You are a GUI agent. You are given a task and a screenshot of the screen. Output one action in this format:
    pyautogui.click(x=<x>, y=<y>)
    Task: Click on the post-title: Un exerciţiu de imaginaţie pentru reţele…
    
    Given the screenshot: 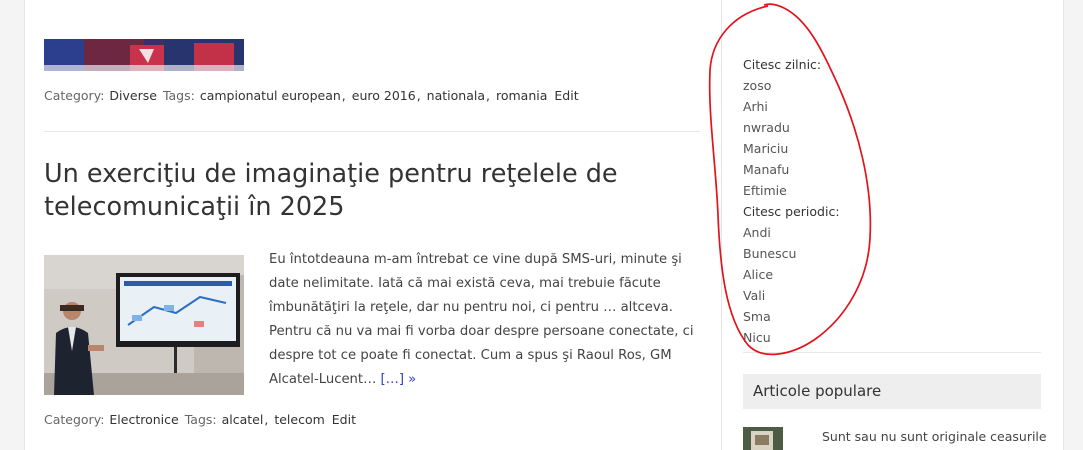 What is the action you would take?
    pyautogui.click(x=364, y=191)
    